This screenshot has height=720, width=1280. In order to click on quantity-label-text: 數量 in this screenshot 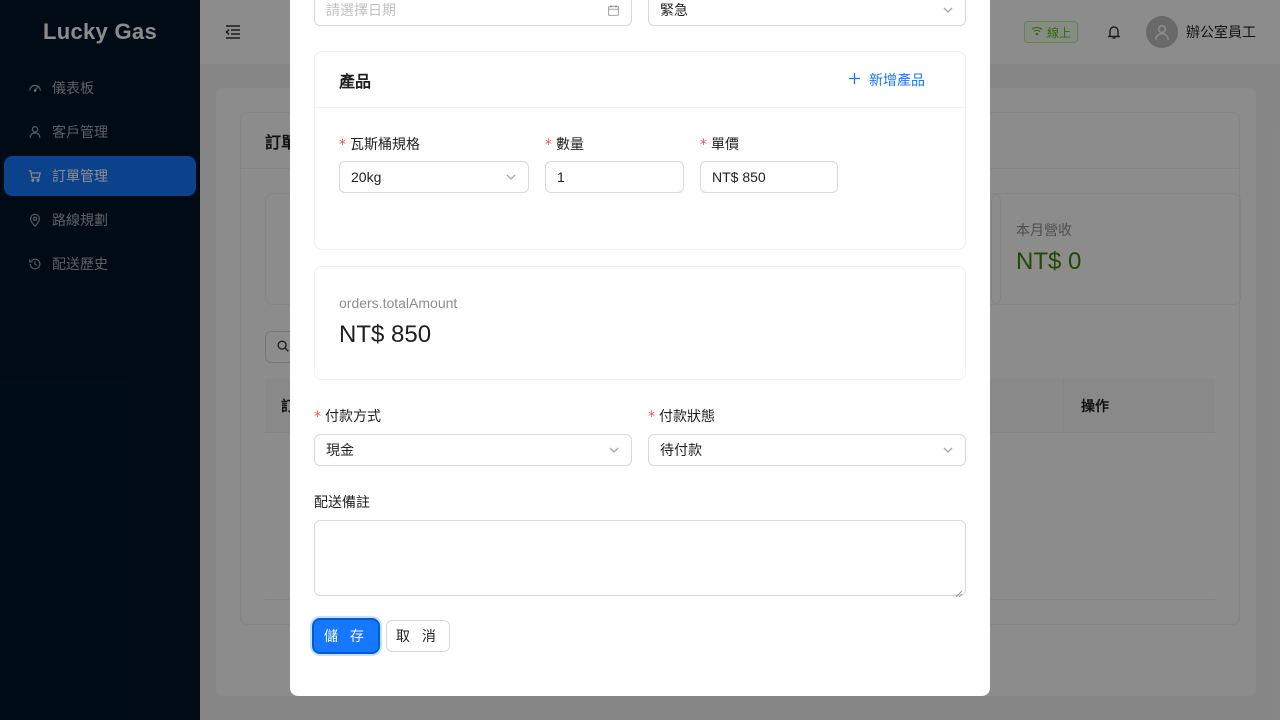, I will do `click(570, 144)`.